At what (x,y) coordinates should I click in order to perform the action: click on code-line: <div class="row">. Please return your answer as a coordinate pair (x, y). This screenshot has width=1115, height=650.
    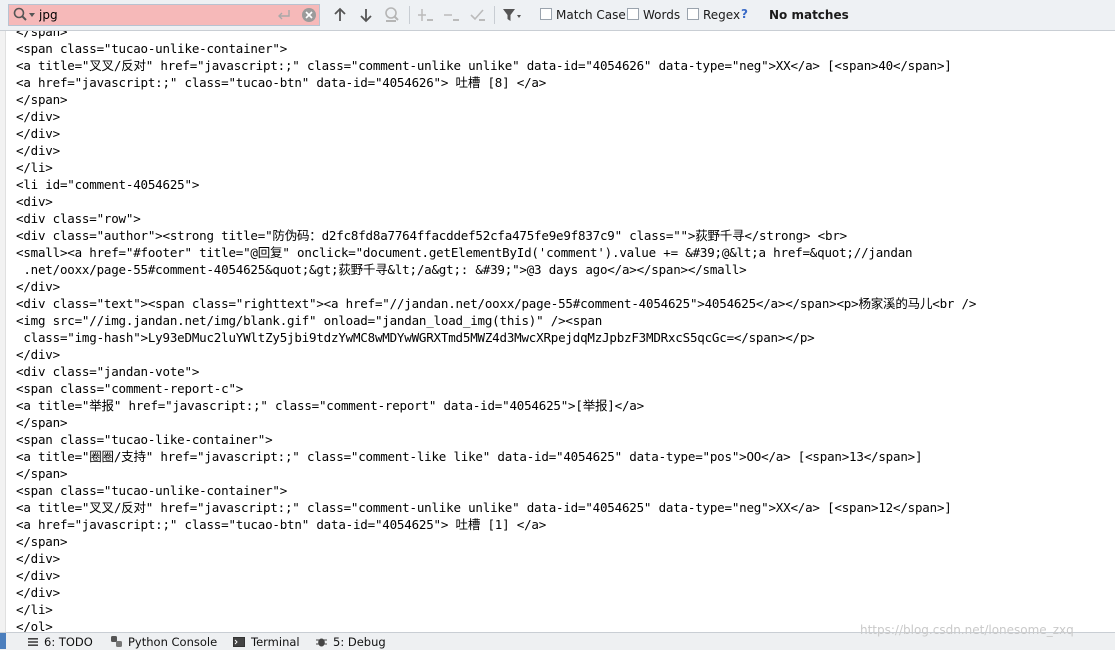
    Looking at the image, I should click on (563, 218).